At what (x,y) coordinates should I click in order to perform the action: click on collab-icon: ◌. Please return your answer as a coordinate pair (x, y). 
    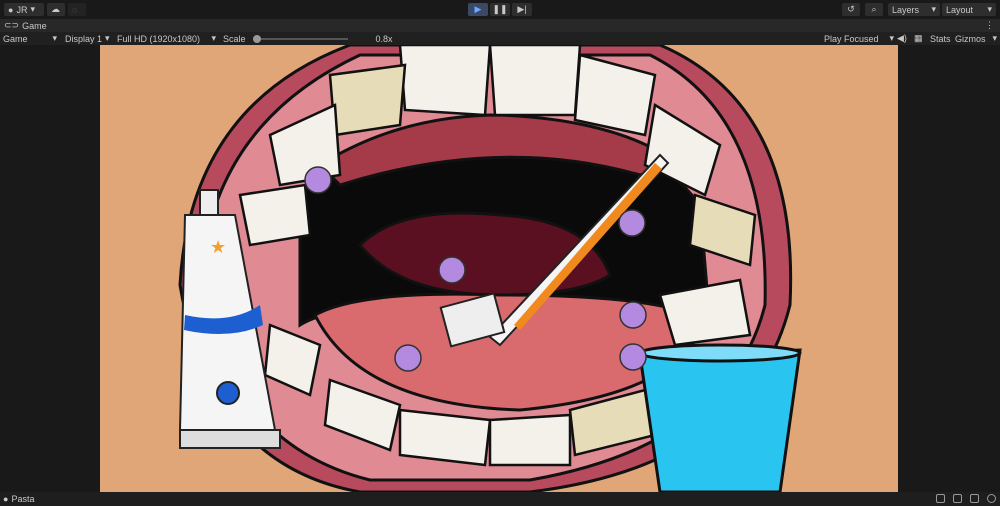
    Looking at the image, I should click on (75, 9).